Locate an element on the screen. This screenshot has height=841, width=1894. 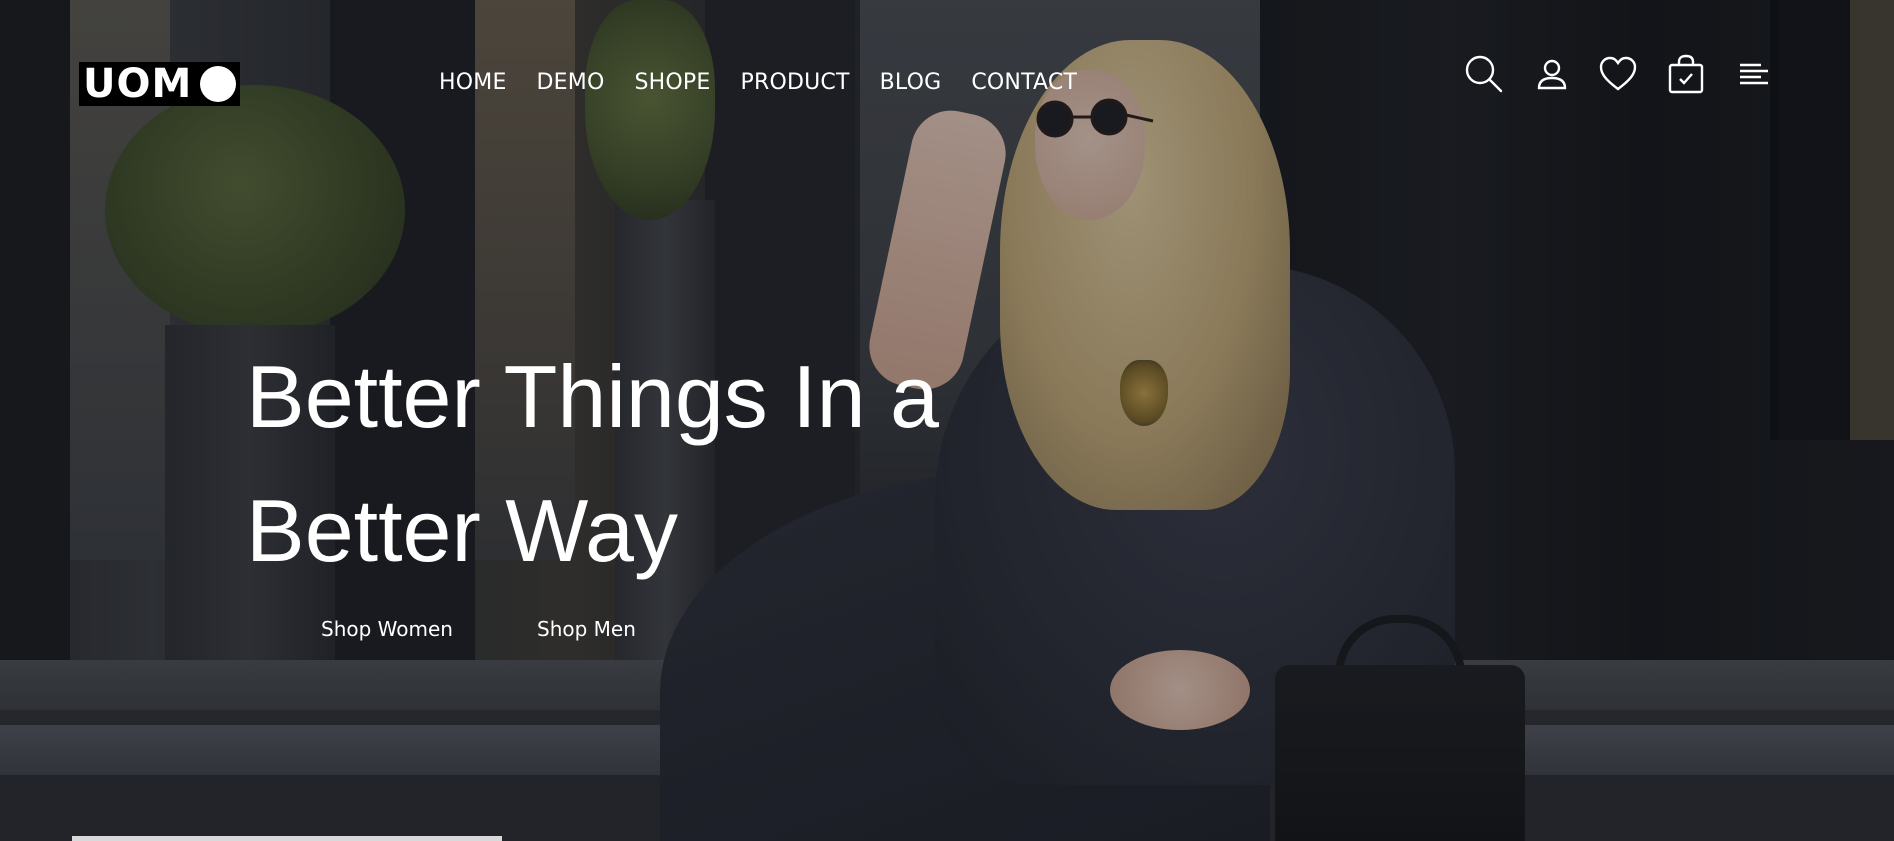
brand-logo: UOM is located at coordinates (160, 84).